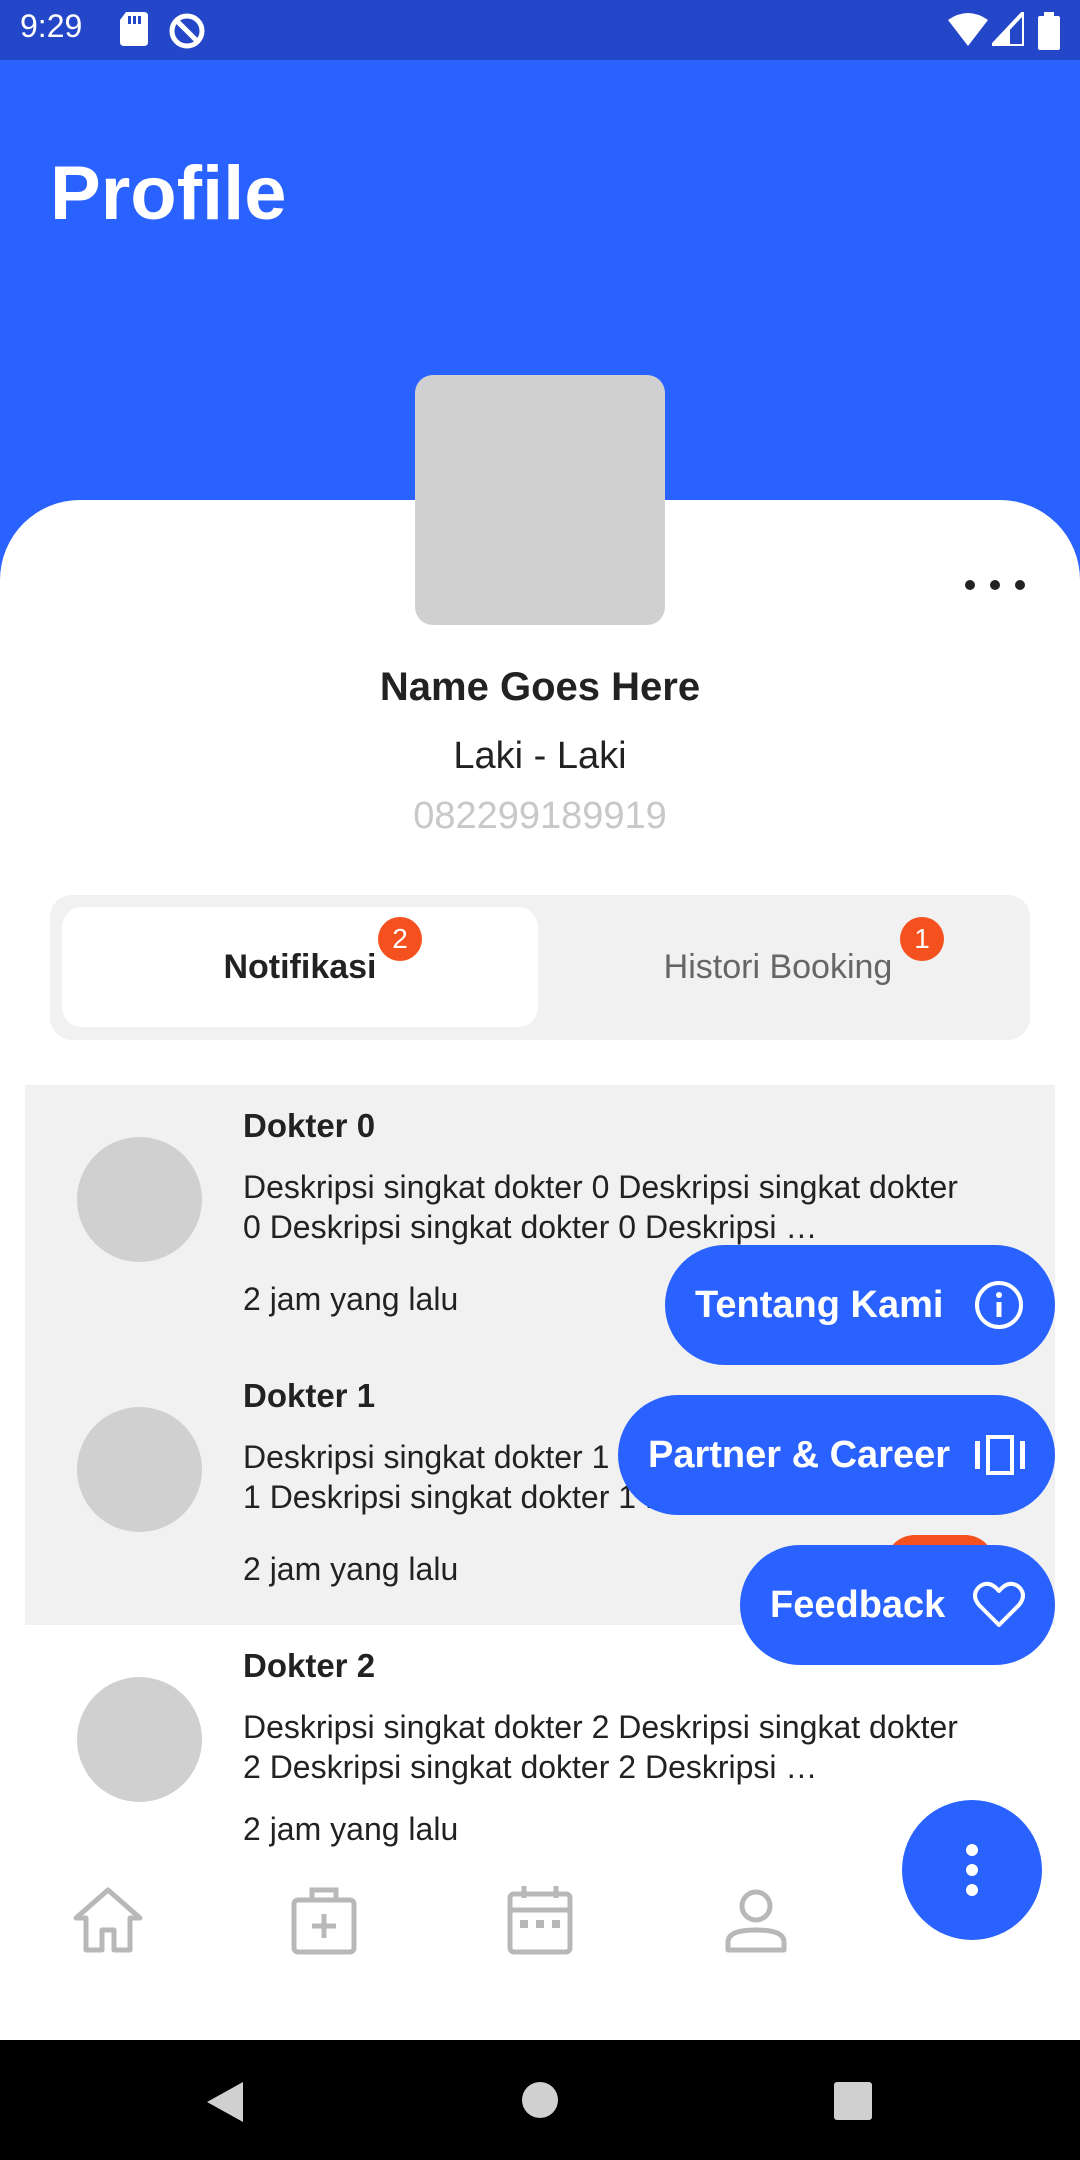 This screenshot has width=1080, height=2160. I want to click on feedback-button: Feedback, so click(897, 1605).